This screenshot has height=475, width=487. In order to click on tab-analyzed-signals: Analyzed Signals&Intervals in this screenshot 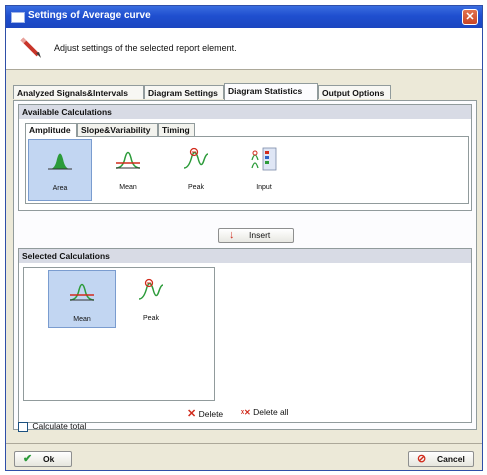, I will do `click(78, 92)`.